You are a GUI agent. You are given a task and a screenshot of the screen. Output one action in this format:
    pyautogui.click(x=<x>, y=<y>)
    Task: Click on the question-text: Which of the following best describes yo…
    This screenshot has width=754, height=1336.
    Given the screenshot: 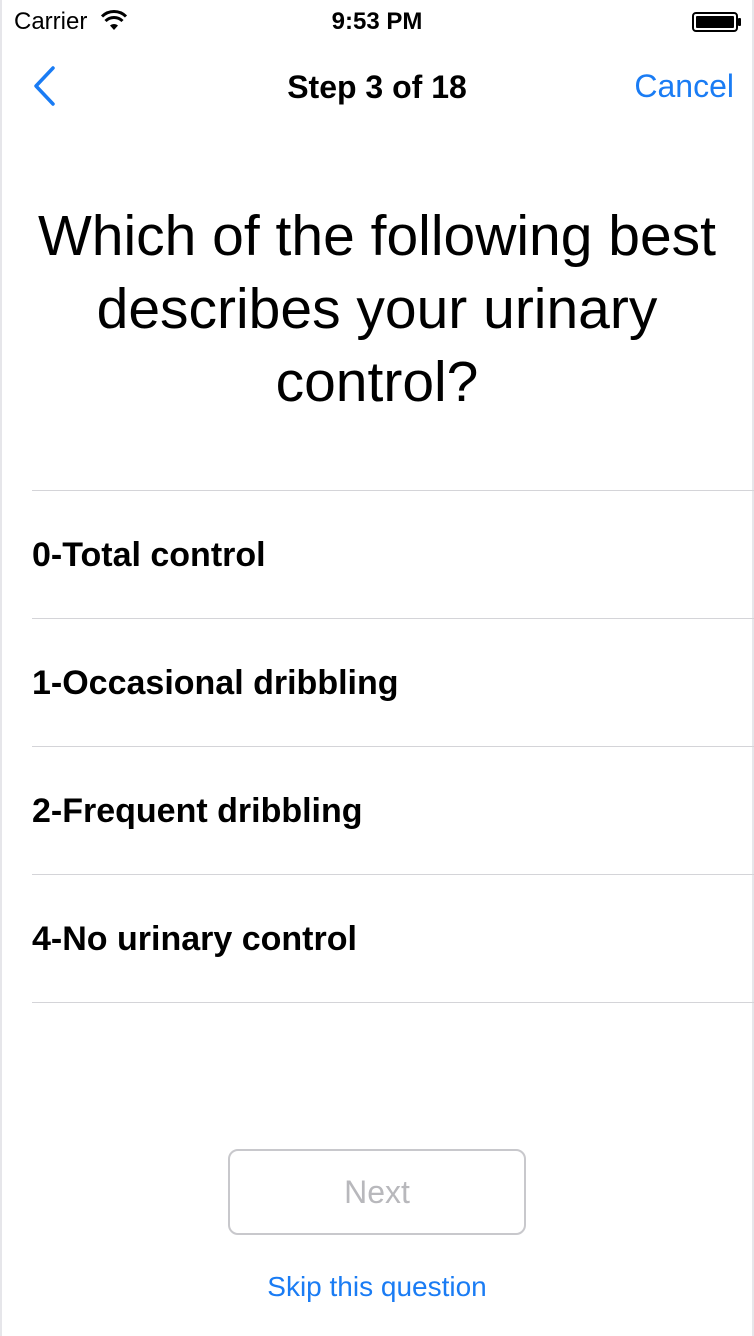 What is the action you would take?
    pyautogui.click(x=377, y=309)
    